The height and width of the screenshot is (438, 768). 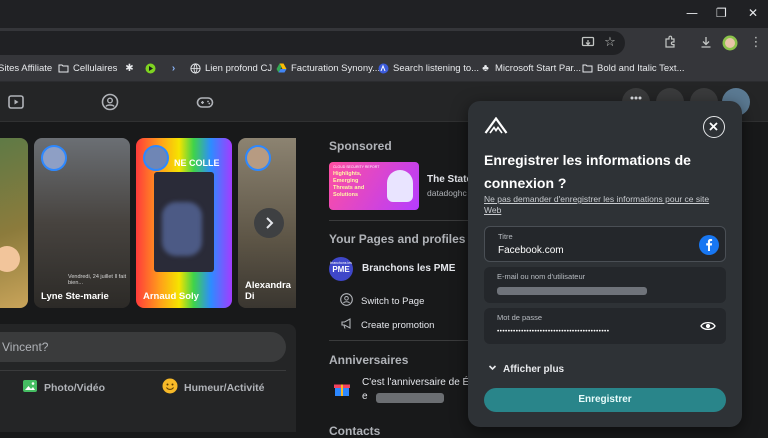 I want to click on story-name: Alexandra Di, so click(x=268, y=291).